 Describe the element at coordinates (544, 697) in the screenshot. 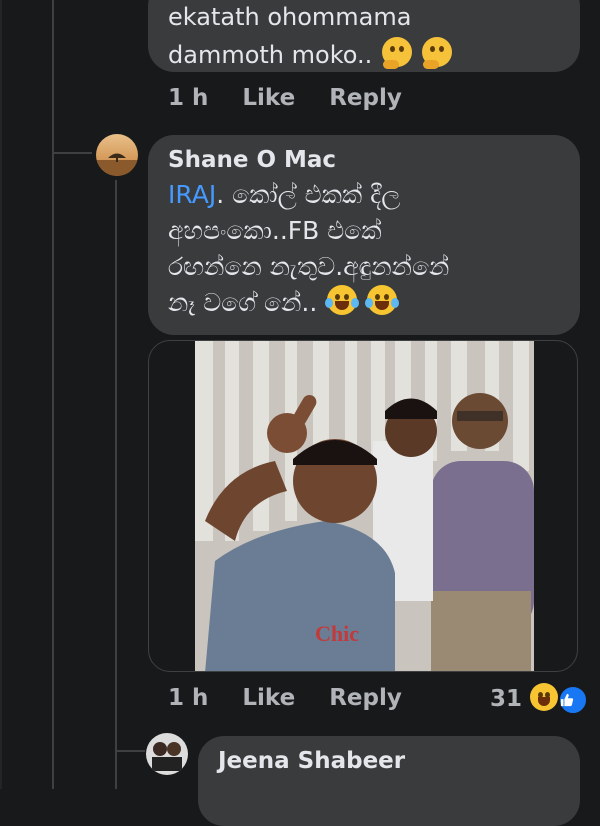

I see `laughing-face-icon` at that location.